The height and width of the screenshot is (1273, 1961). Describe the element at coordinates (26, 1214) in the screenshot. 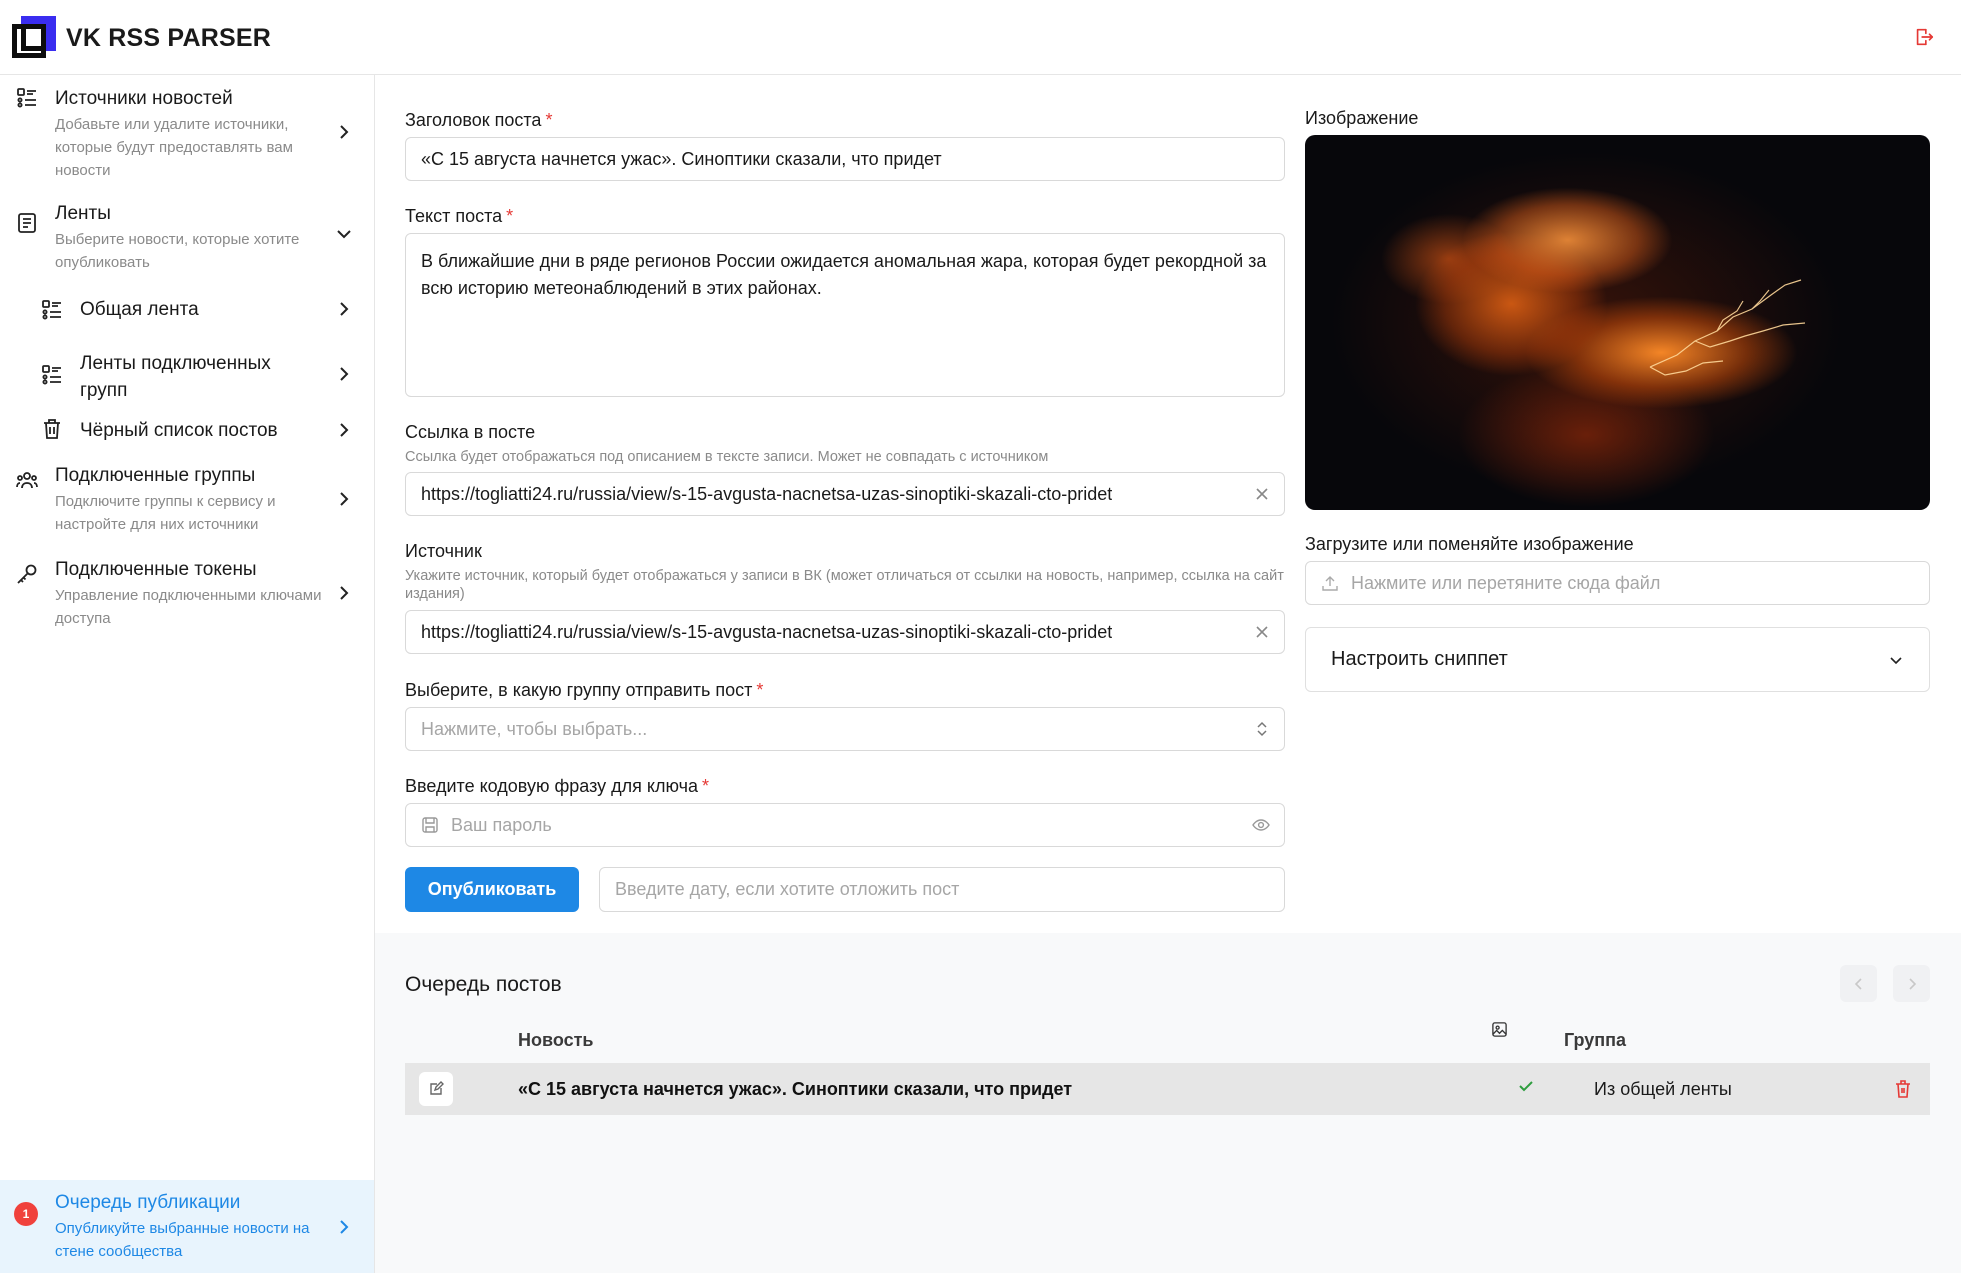

I see `queue-count-badge: 1` at that location.